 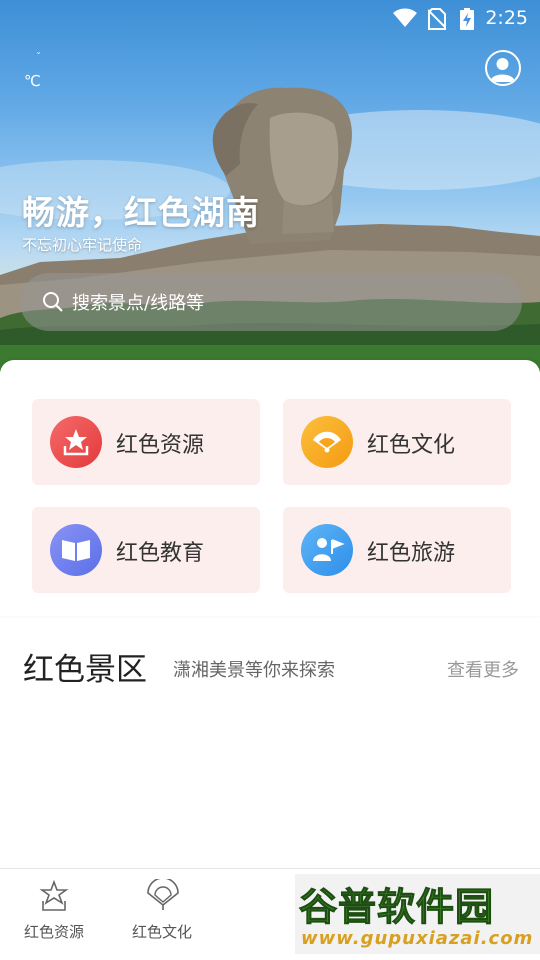 What do you see at coordinates (76, 550) in the screenshot?
I see `book-icon` at bounding box center [76, 550].